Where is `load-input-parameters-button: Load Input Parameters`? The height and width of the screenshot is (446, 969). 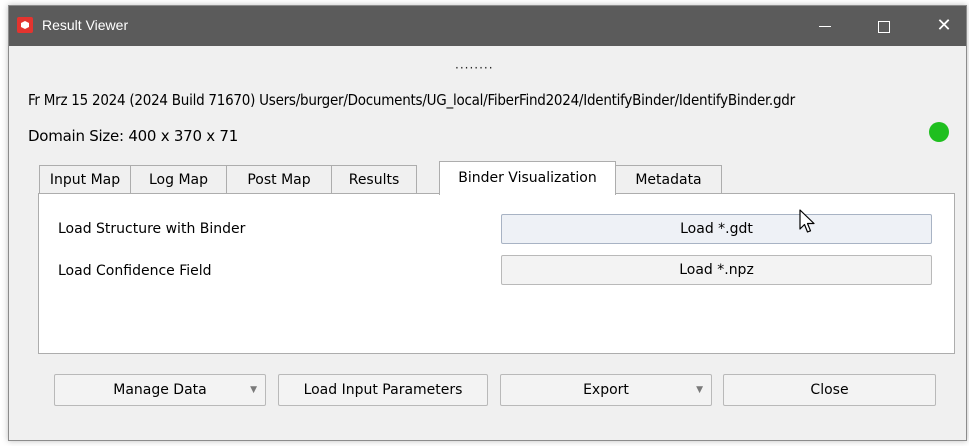
load-input-parameters-button: Load Input Parameters is located at coordinates (383, 390).